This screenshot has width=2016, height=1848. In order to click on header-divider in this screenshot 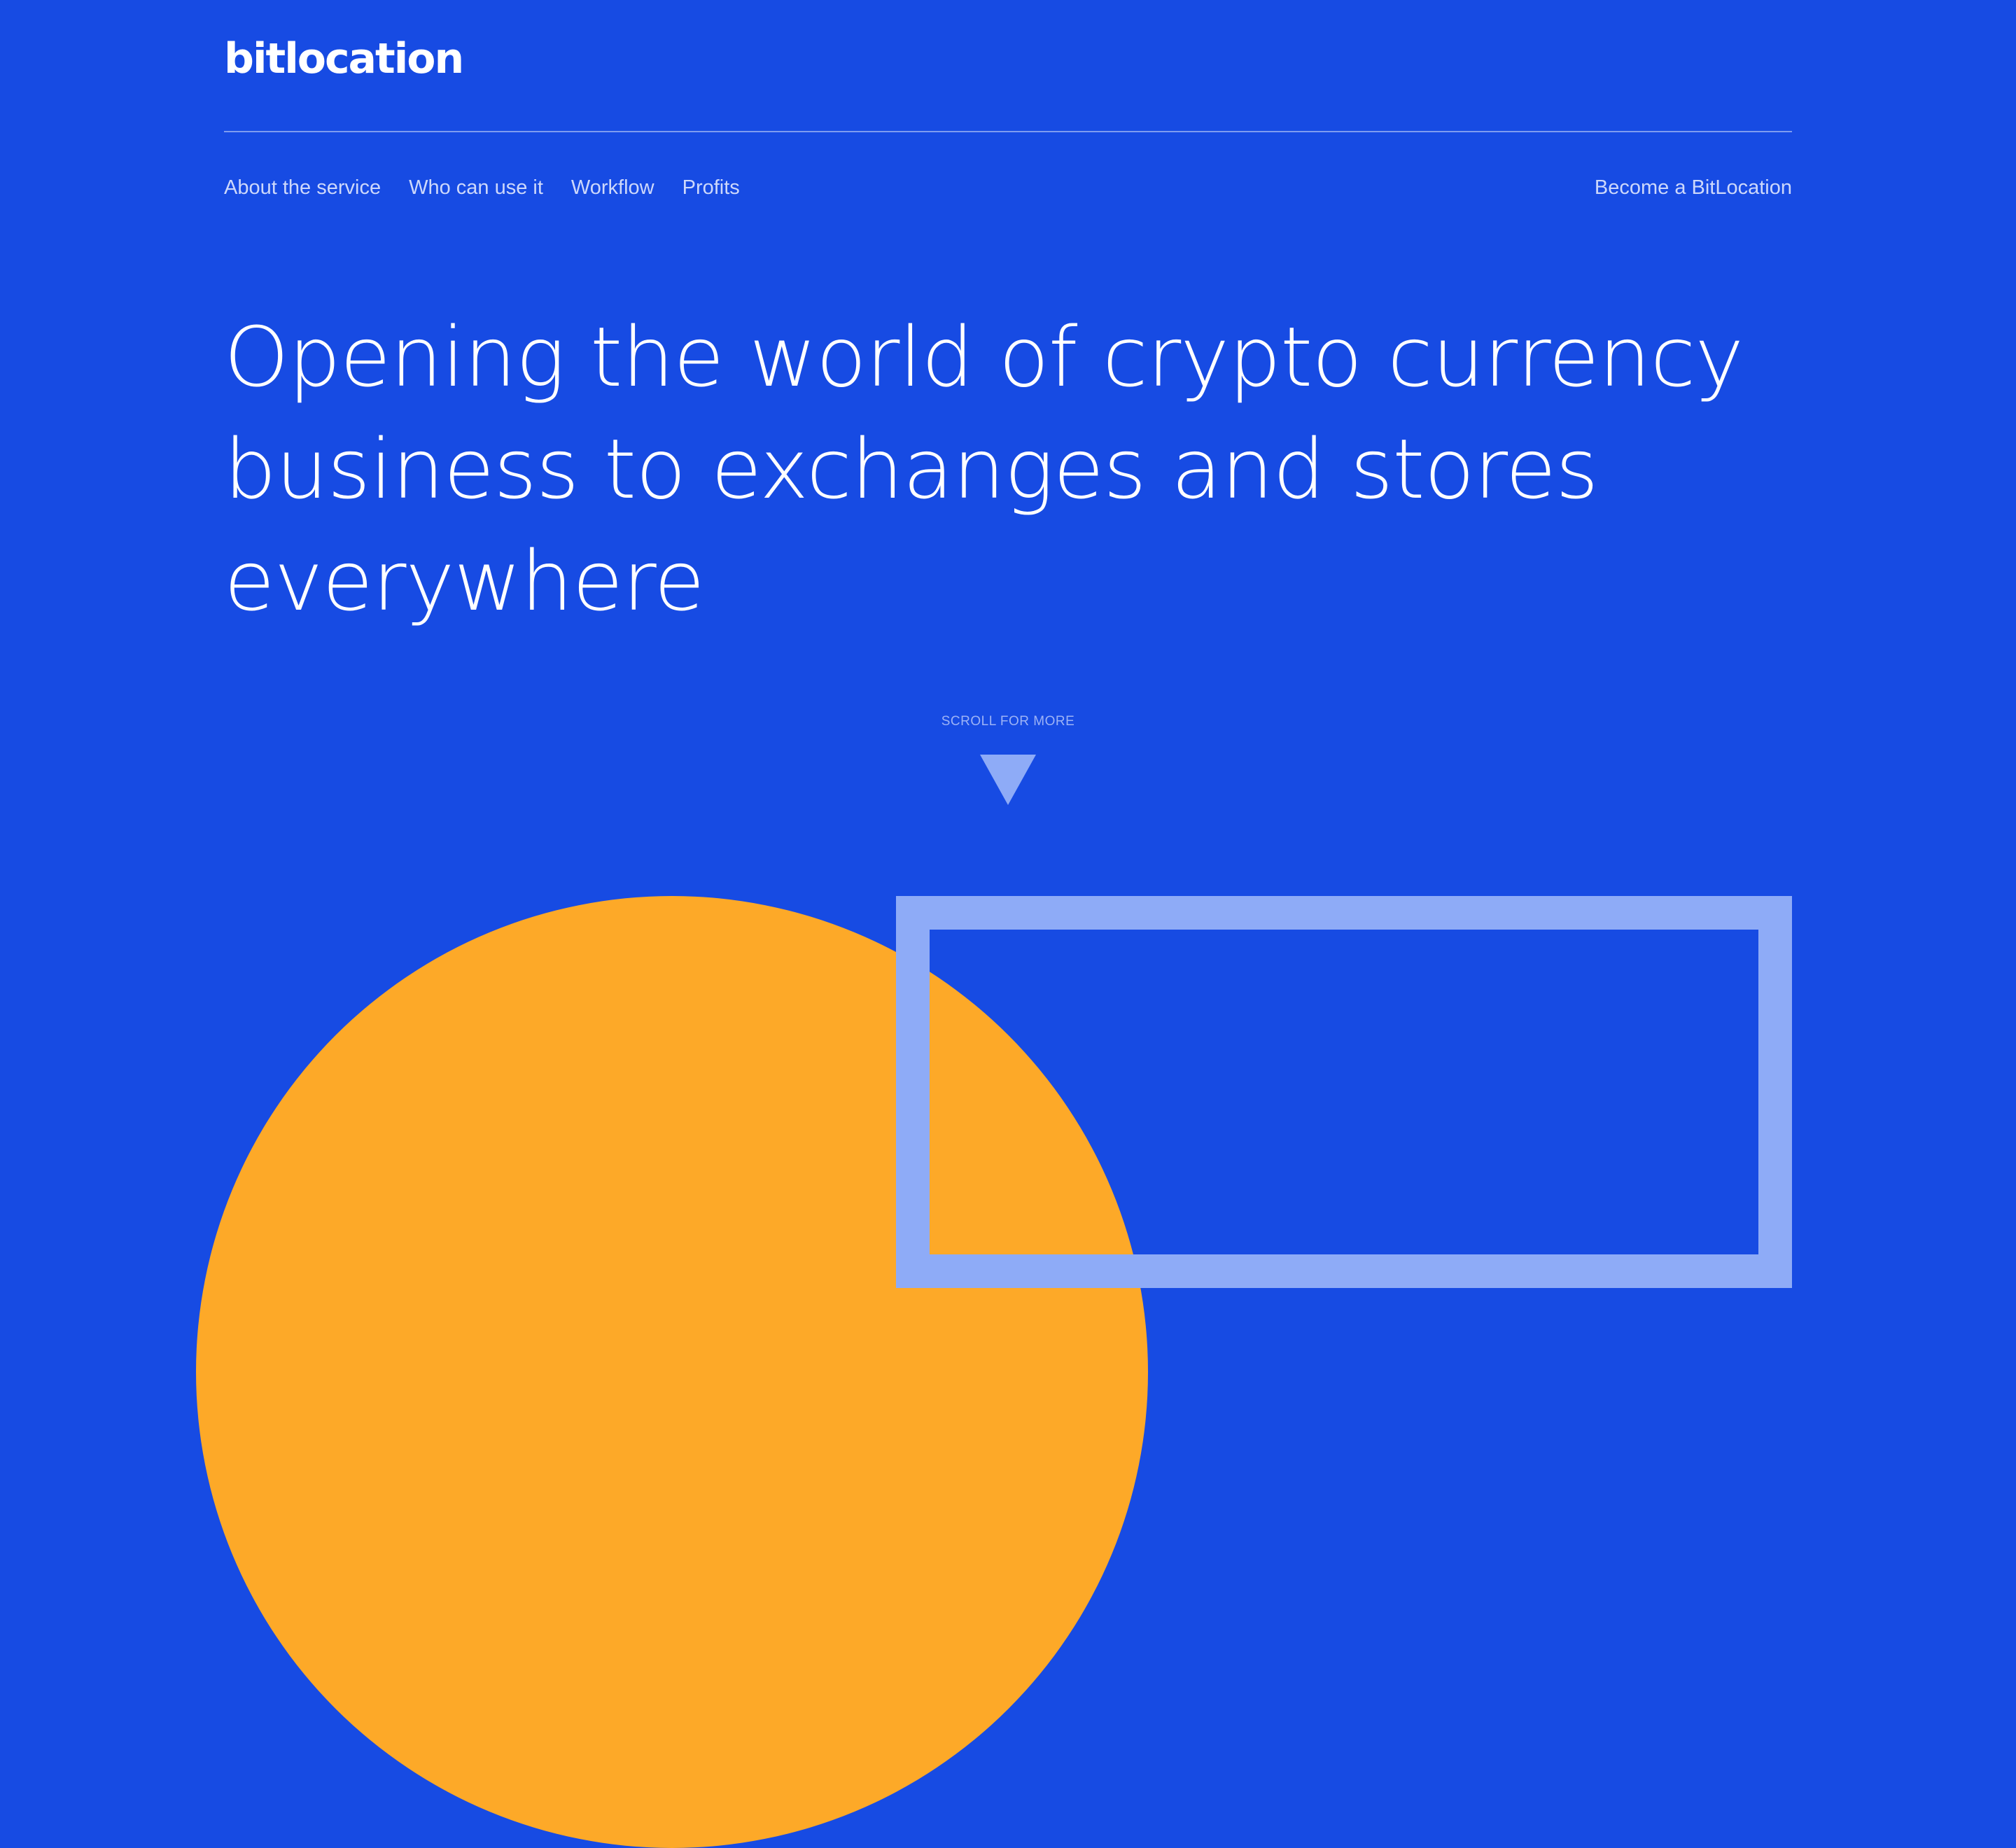, I will do `click(1008, 131)`.